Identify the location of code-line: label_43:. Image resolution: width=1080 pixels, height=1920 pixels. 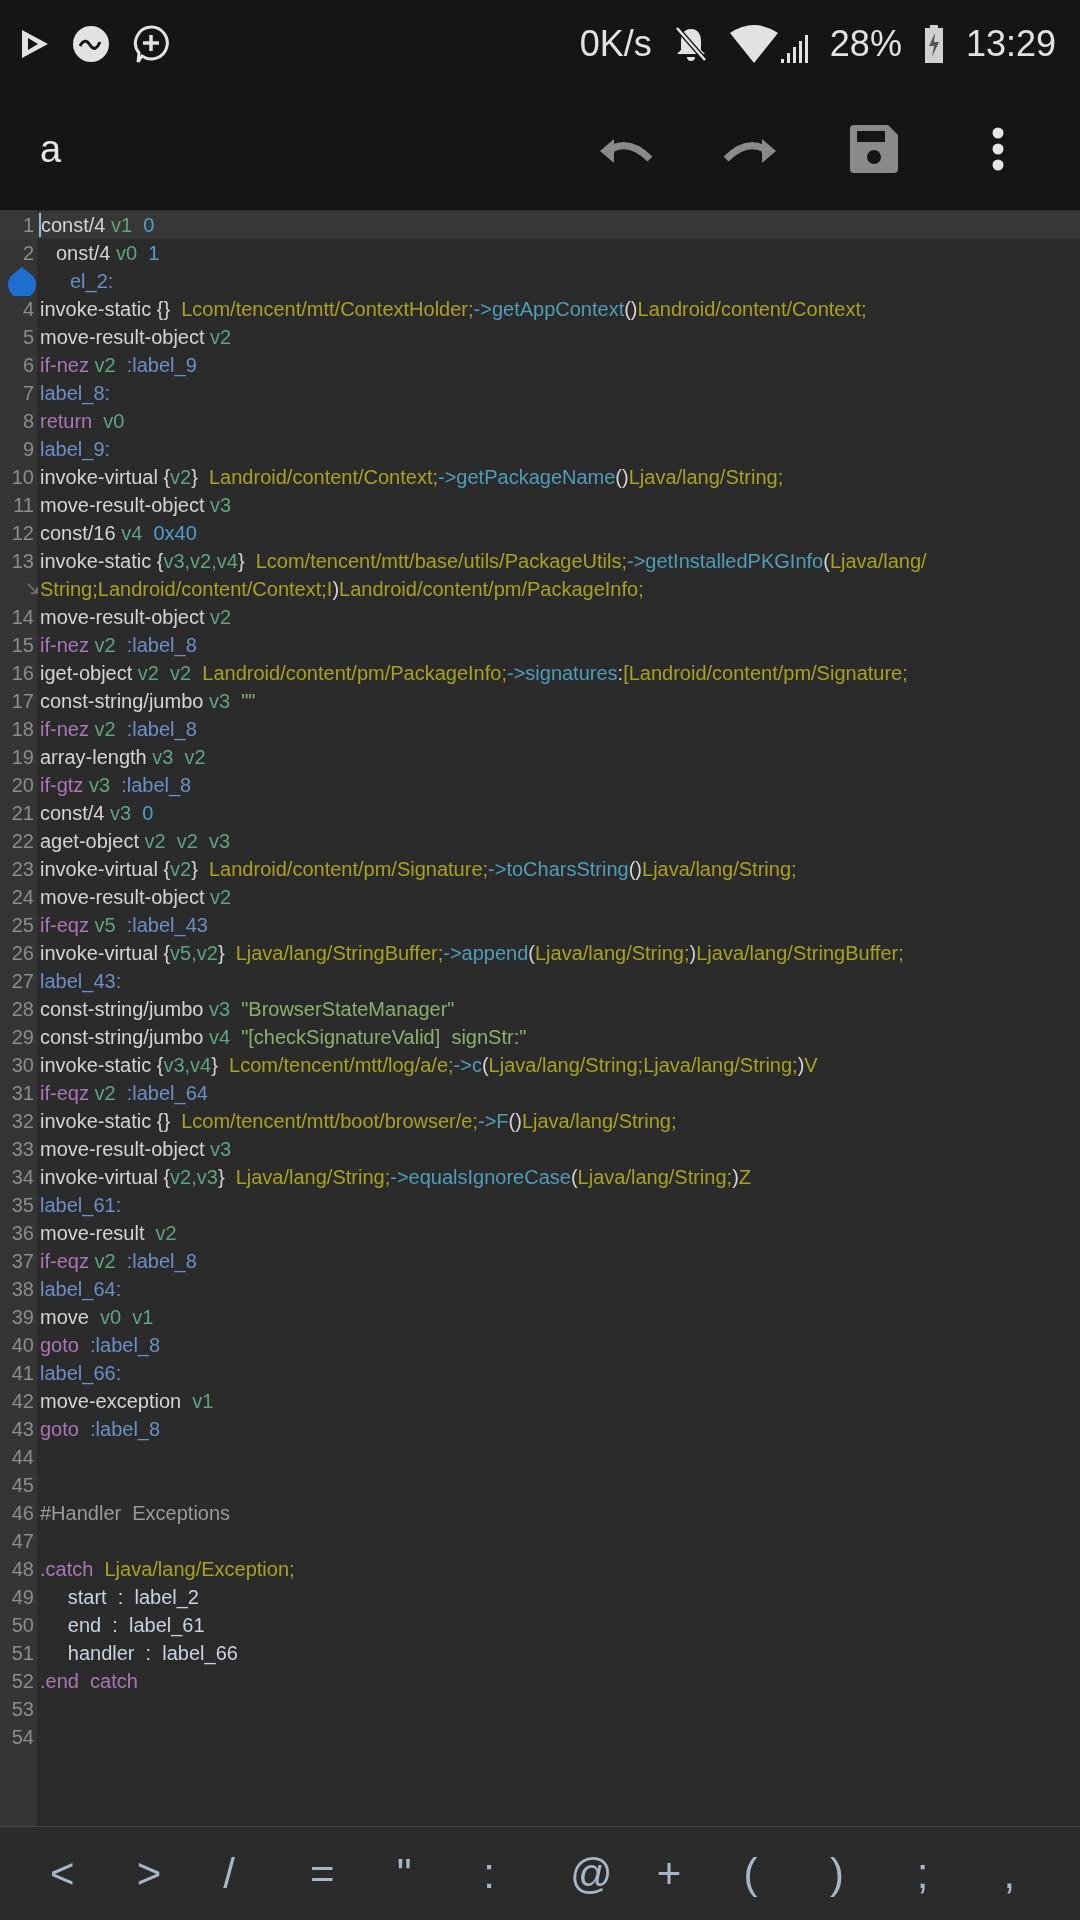
(81, 981).